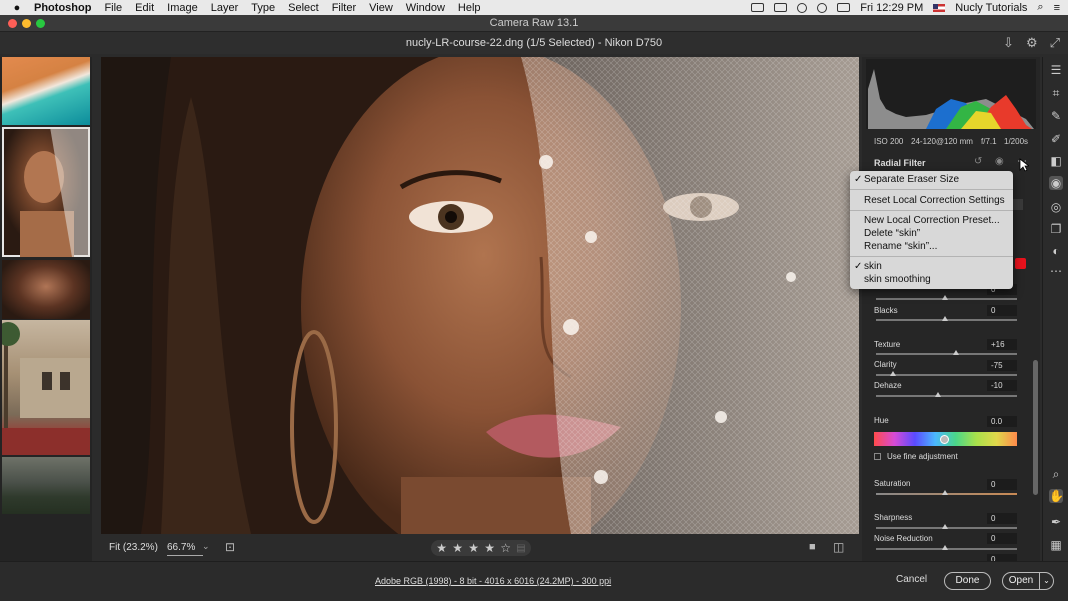  I want to click on grid-icon: ▦, so click(1056, 545).